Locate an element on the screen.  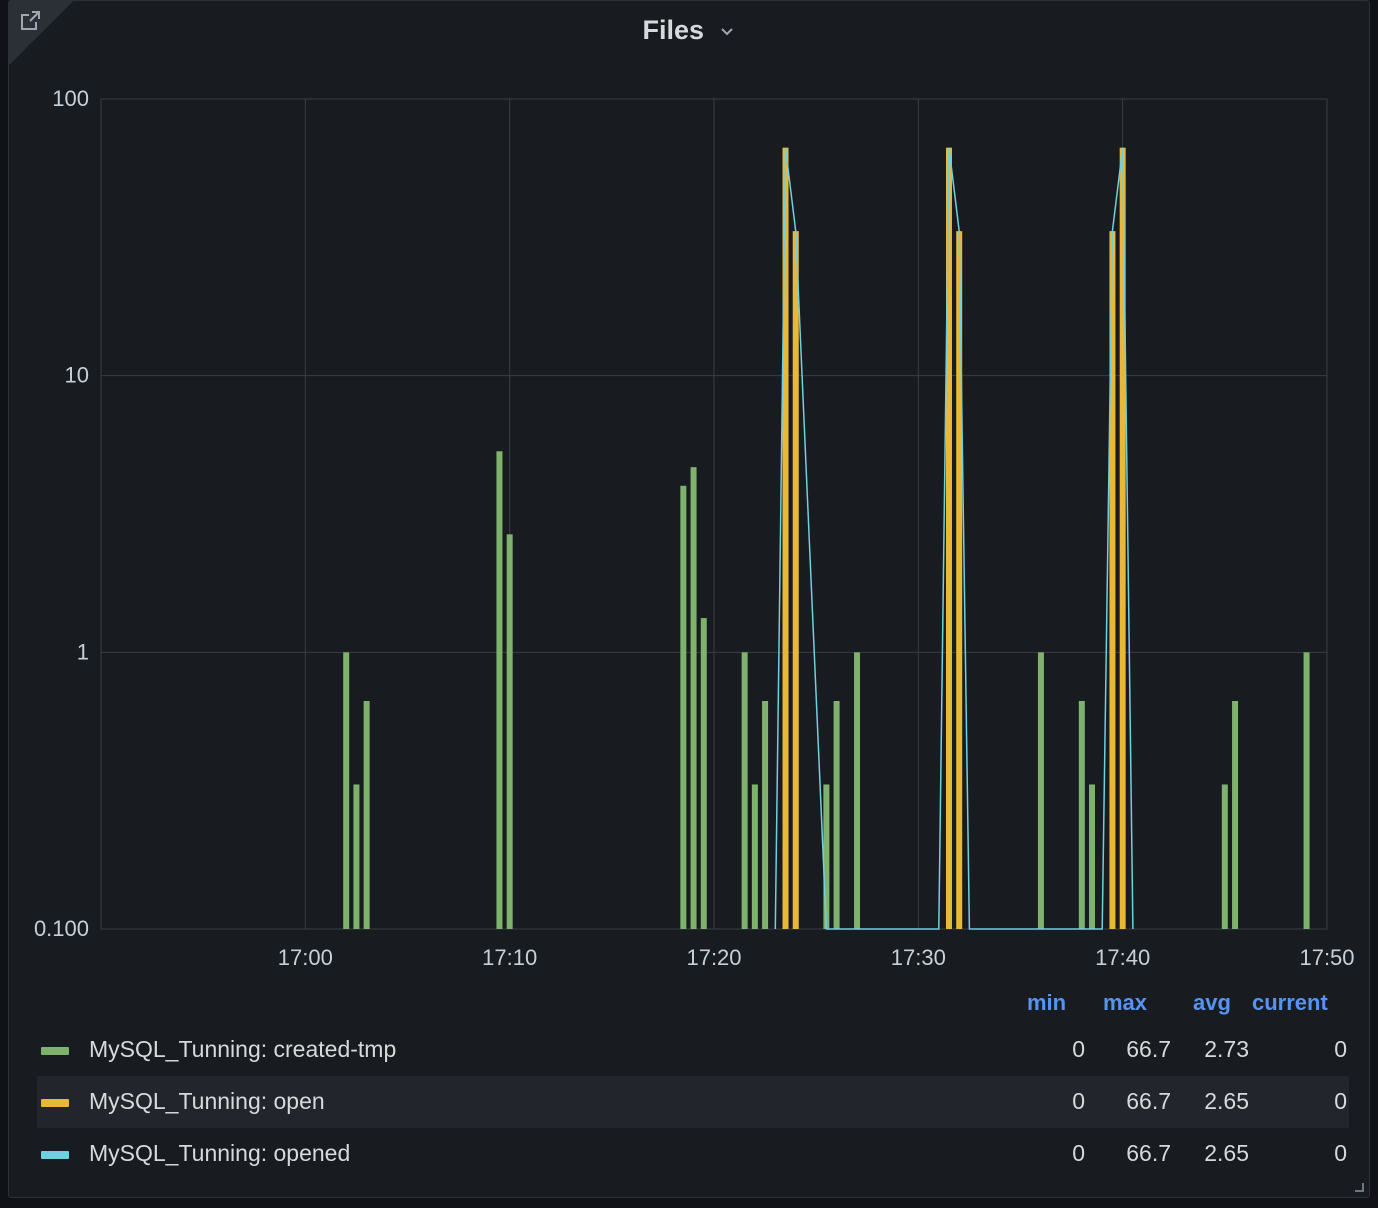
legend-header-max: max is located at coordinates (1125, 1003).